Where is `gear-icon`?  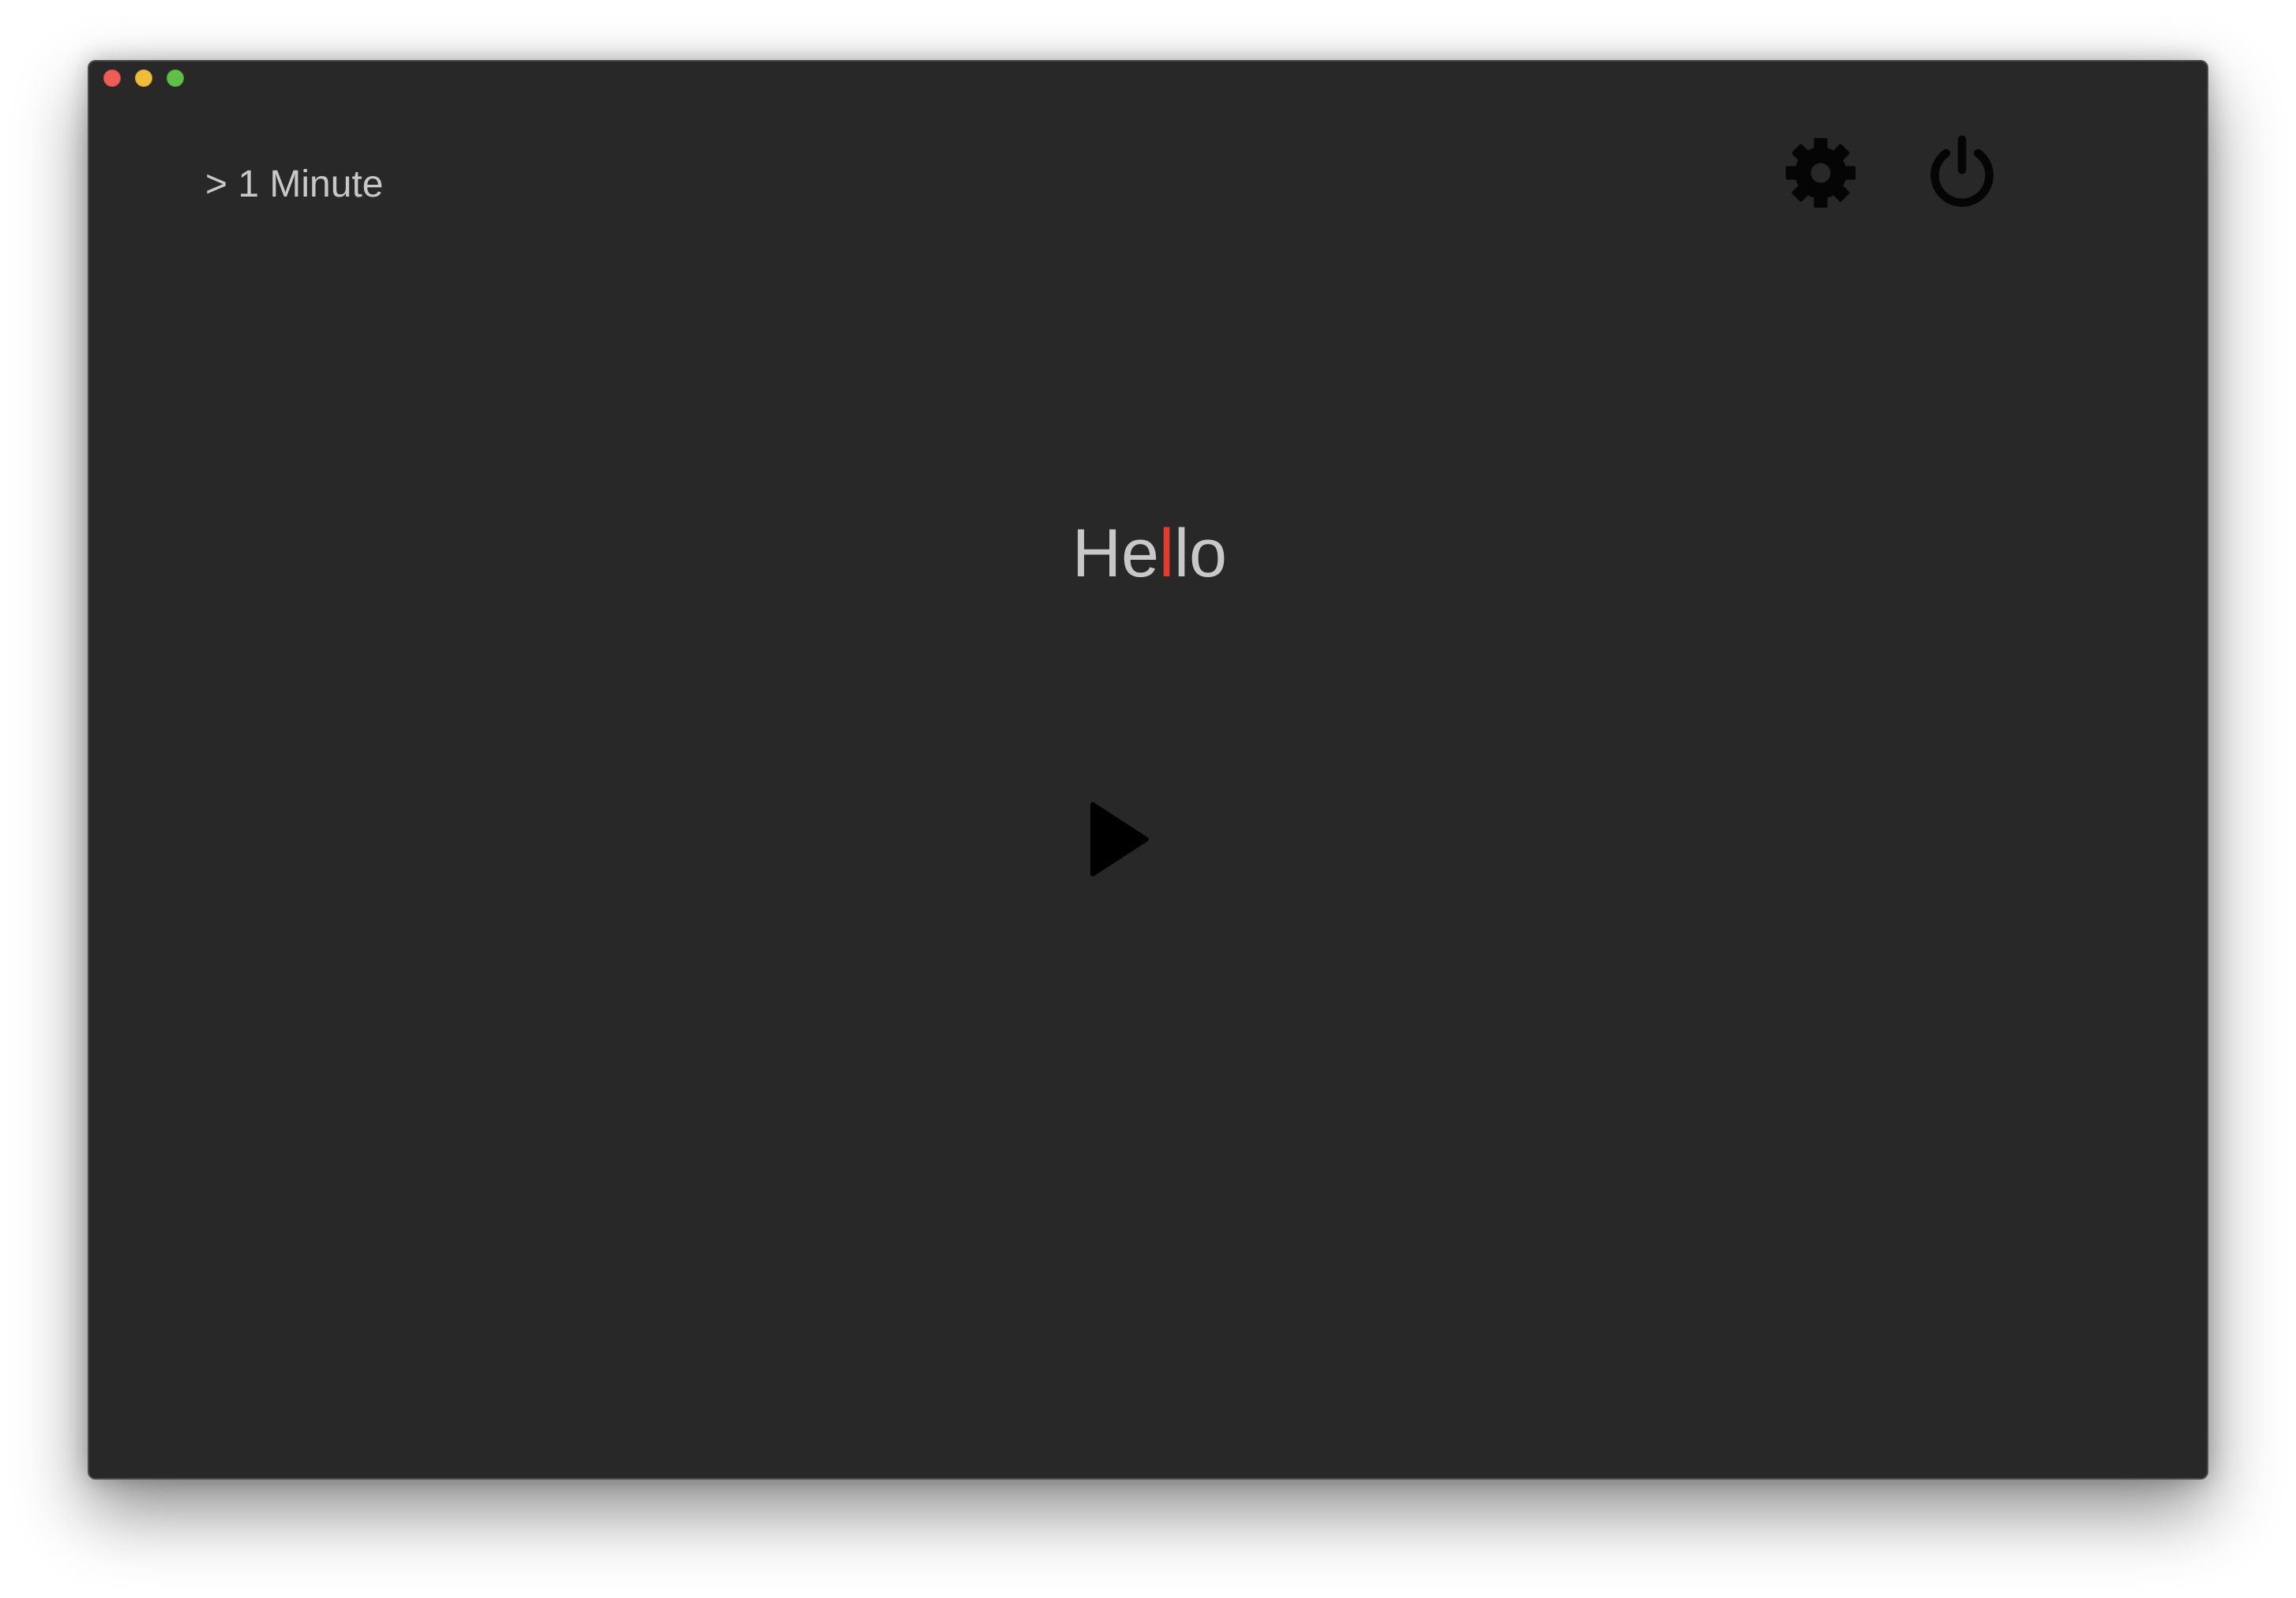
gear-icon is located at coordinates (1820, 172).